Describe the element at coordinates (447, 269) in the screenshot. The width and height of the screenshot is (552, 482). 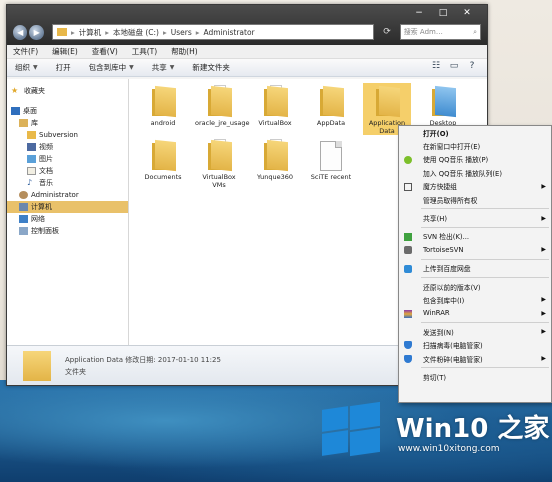
I see `menu-item-label: 上传到百度网盘` at that location.